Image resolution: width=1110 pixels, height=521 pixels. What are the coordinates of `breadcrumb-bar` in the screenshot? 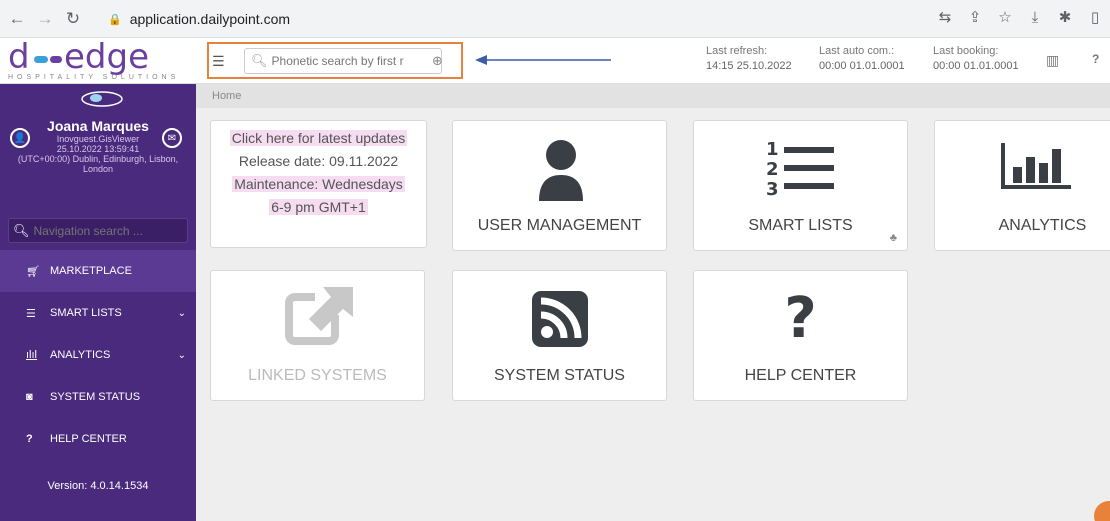 It's located at (653, 96).